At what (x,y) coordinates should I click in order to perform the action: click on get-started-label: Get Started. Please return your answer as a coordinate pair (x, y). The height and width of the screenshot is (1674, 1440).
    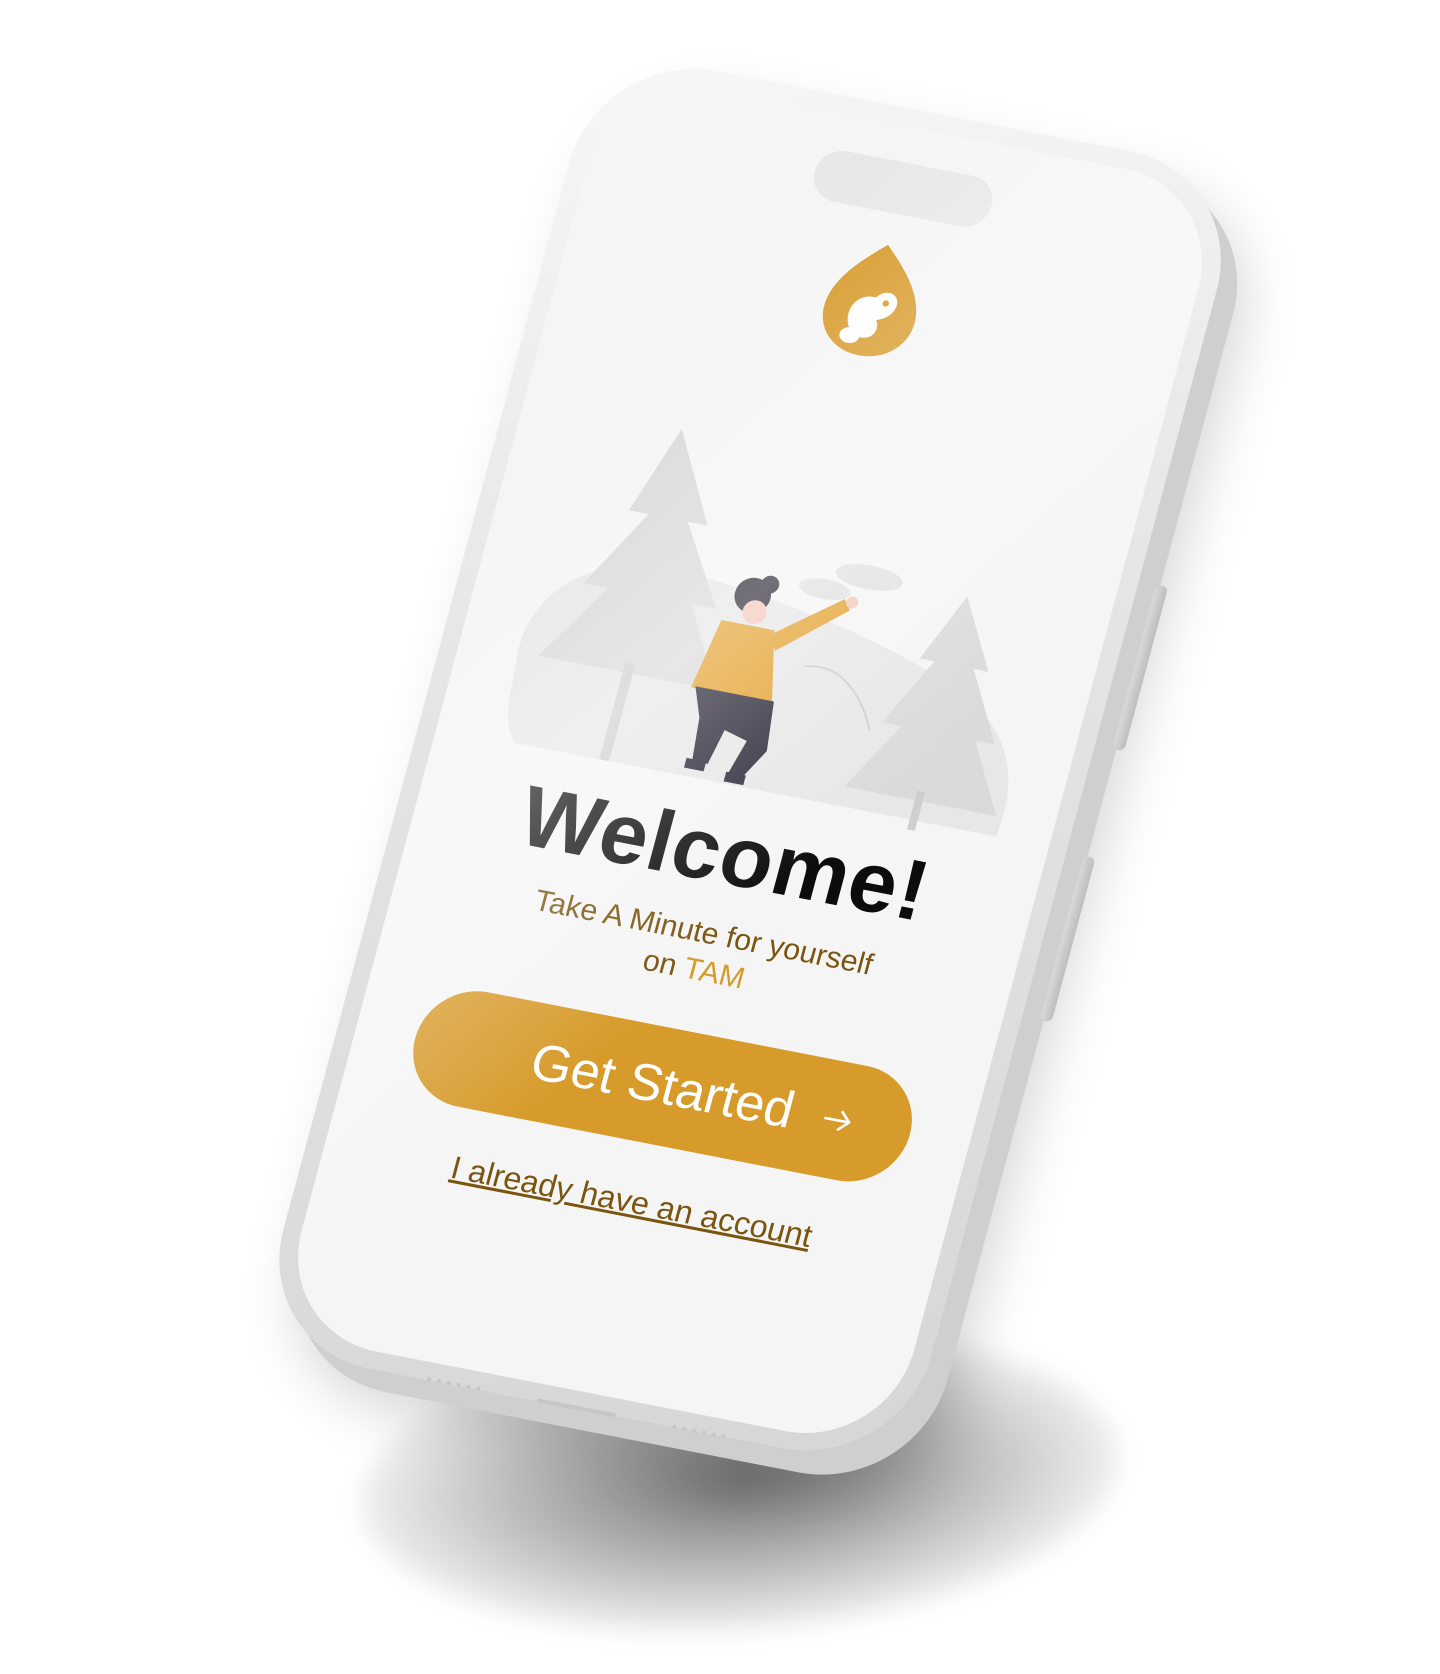
    Looking at the image, I should click on (662, 1086).